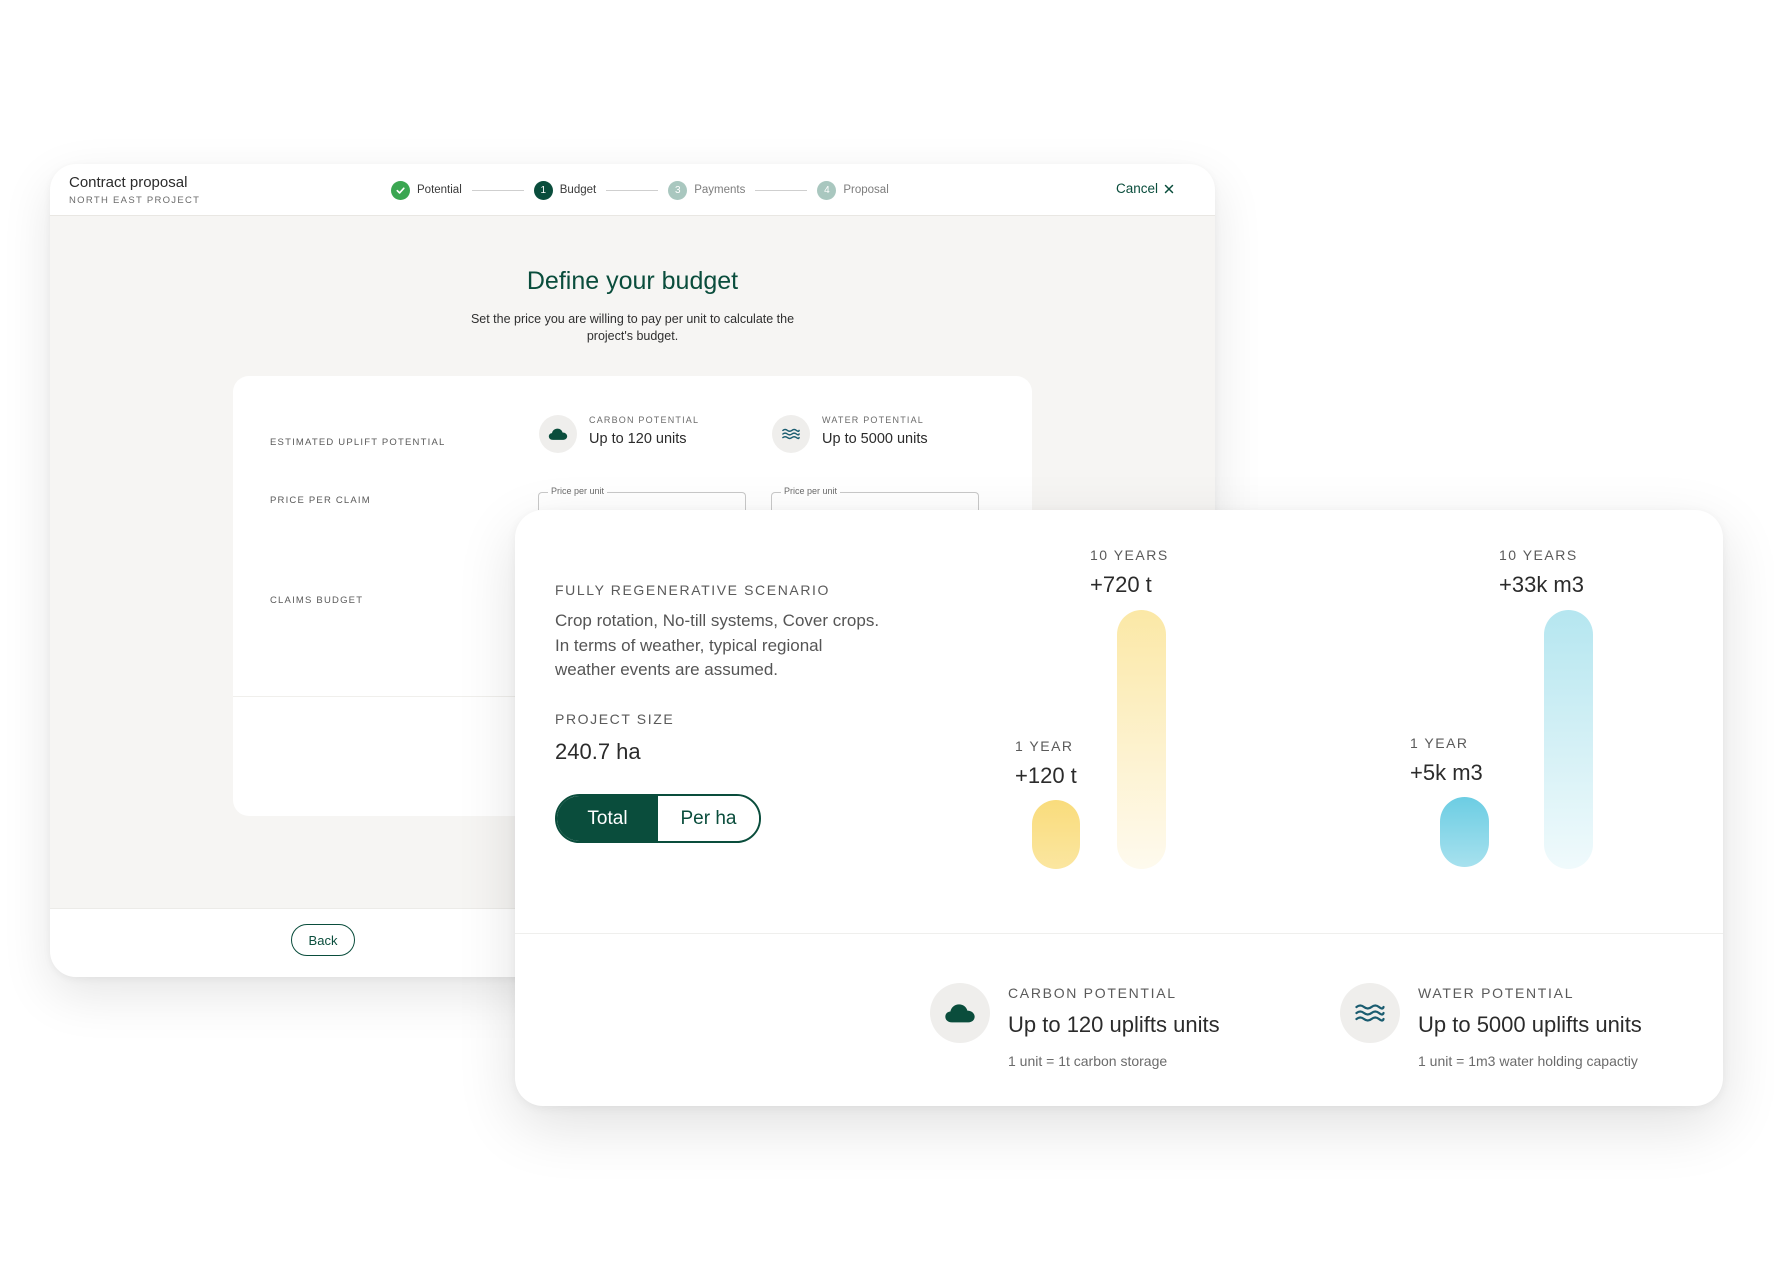  What do you see at coordinates (1439, 743) in the screenshot?
I see `water-1-year-label: 1 YEAR` at bounding box center [1439, 743].